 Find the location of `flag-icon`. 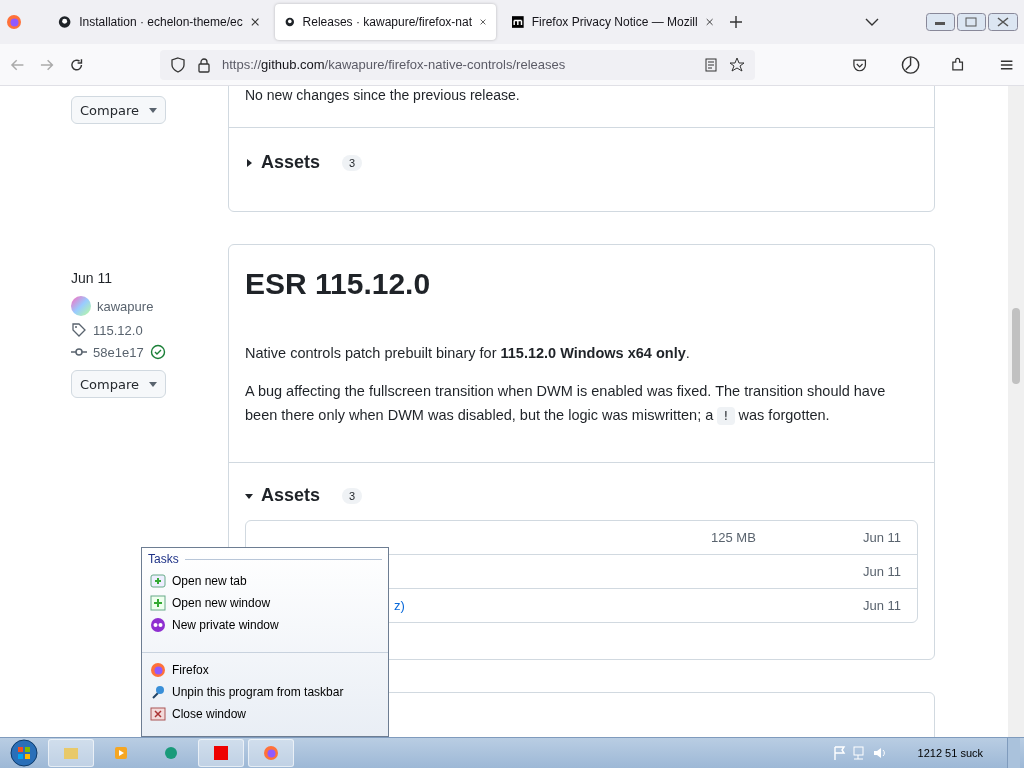

flag-icon is located at coordinates (839, 753).